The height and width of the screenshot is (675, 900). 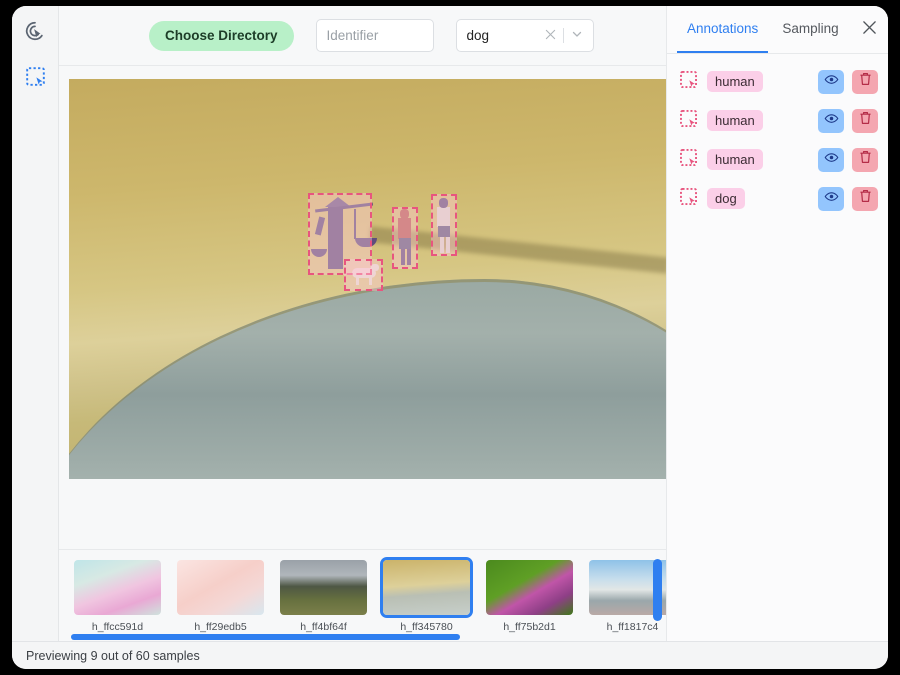 What do you see at coordinates (352, 35) in the screenshot?
I see `identifier-placeholder: Identifier` at bounding box center [352, 35].